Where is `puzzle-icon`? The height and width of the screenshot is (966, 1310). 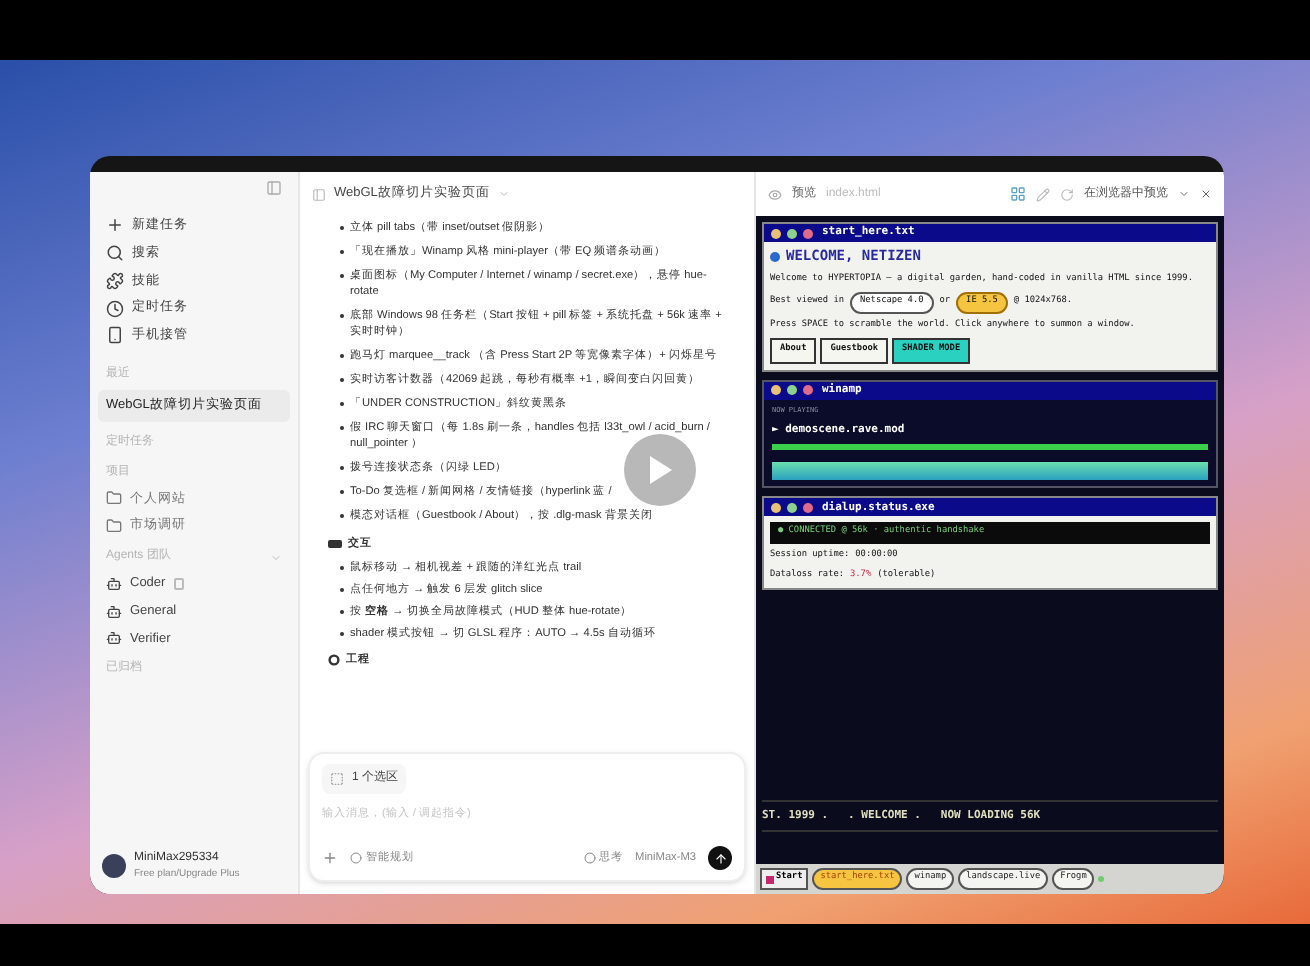 puzzle-icon is located at coordinates (115, 280).